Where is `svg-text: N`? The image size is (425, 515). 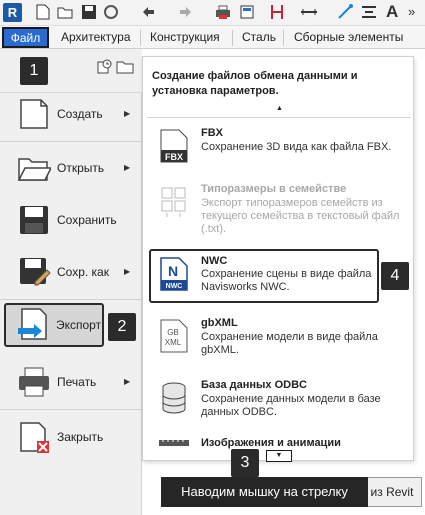
svg-text: N is located at coordinates (173, 271).